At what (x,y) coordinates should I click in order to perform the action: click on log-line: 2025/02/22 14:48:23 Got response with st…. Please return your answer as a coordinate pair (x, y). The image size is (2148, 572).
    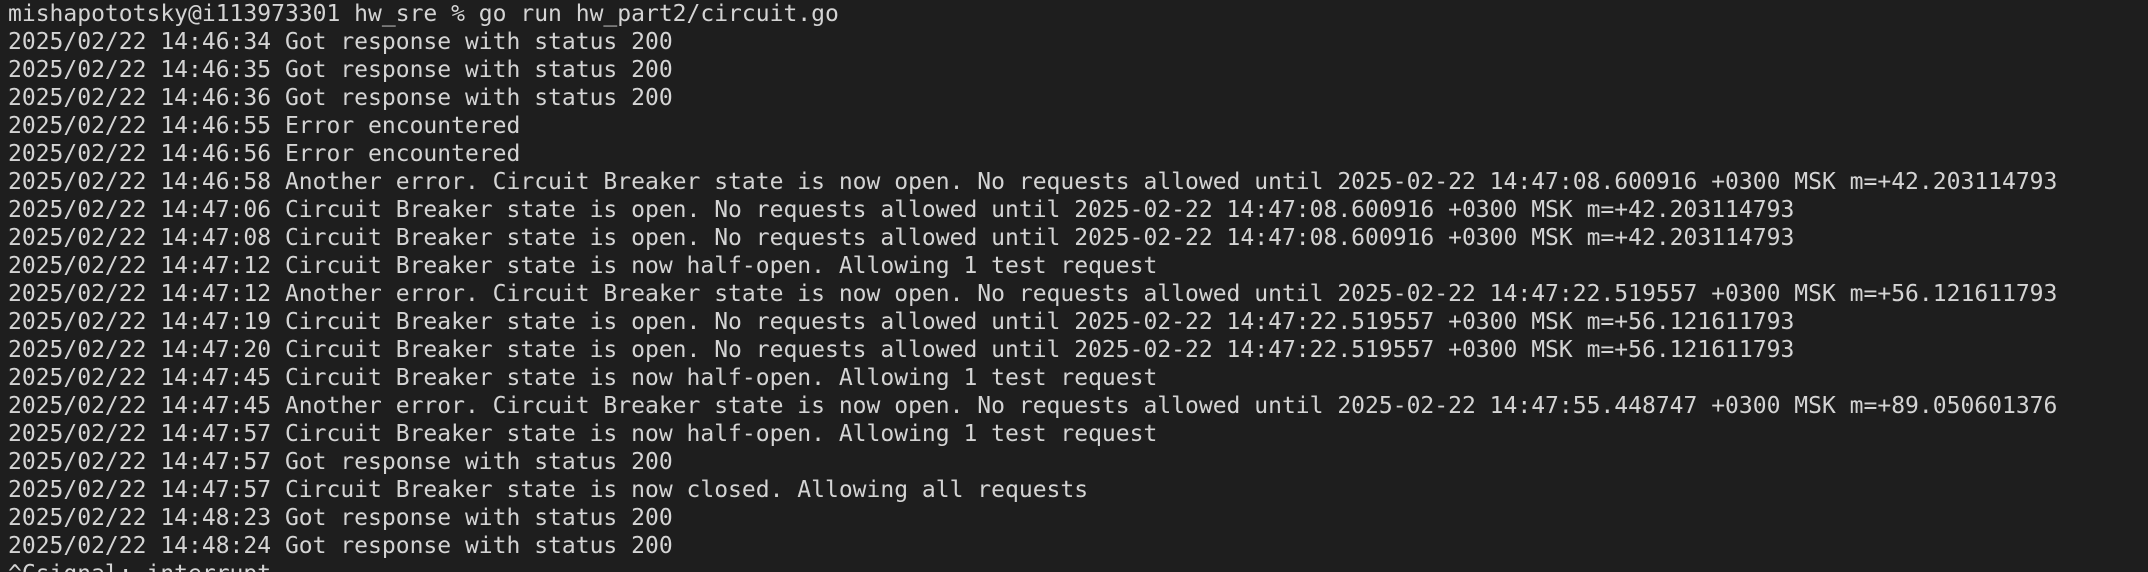
    Looking at the image, I should click on (340, 518).